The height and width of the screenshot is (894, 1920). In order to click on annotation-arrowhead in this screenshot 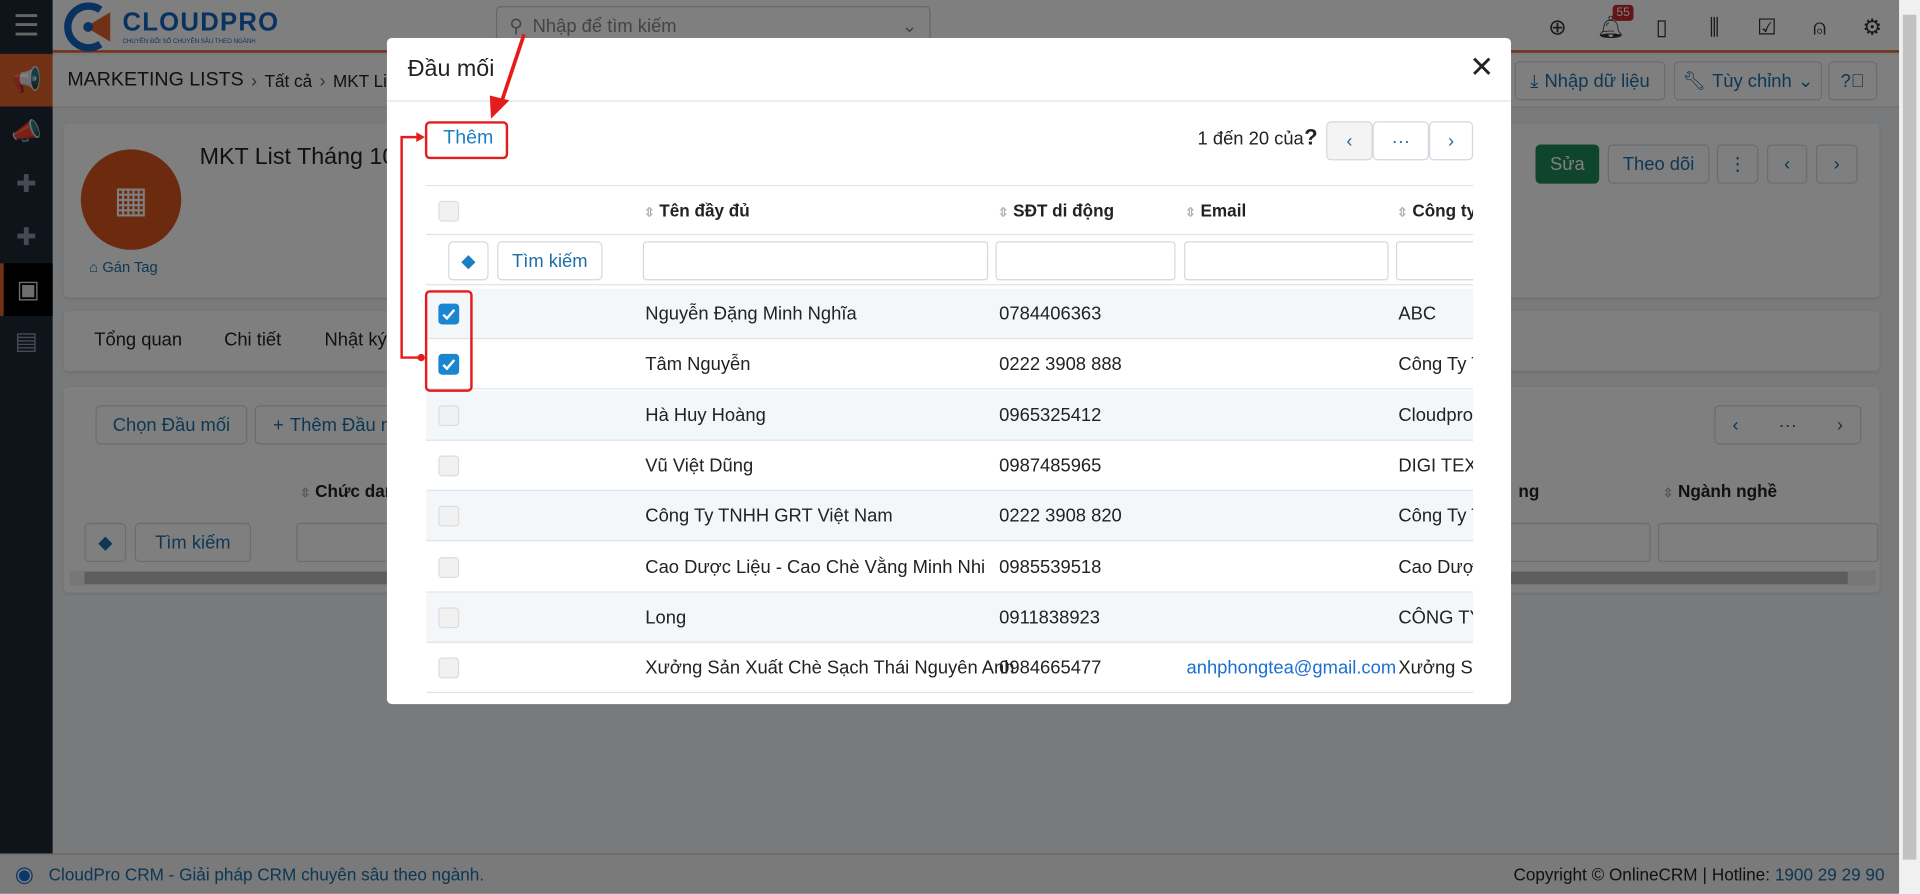, I will do `click(499, 107)`.